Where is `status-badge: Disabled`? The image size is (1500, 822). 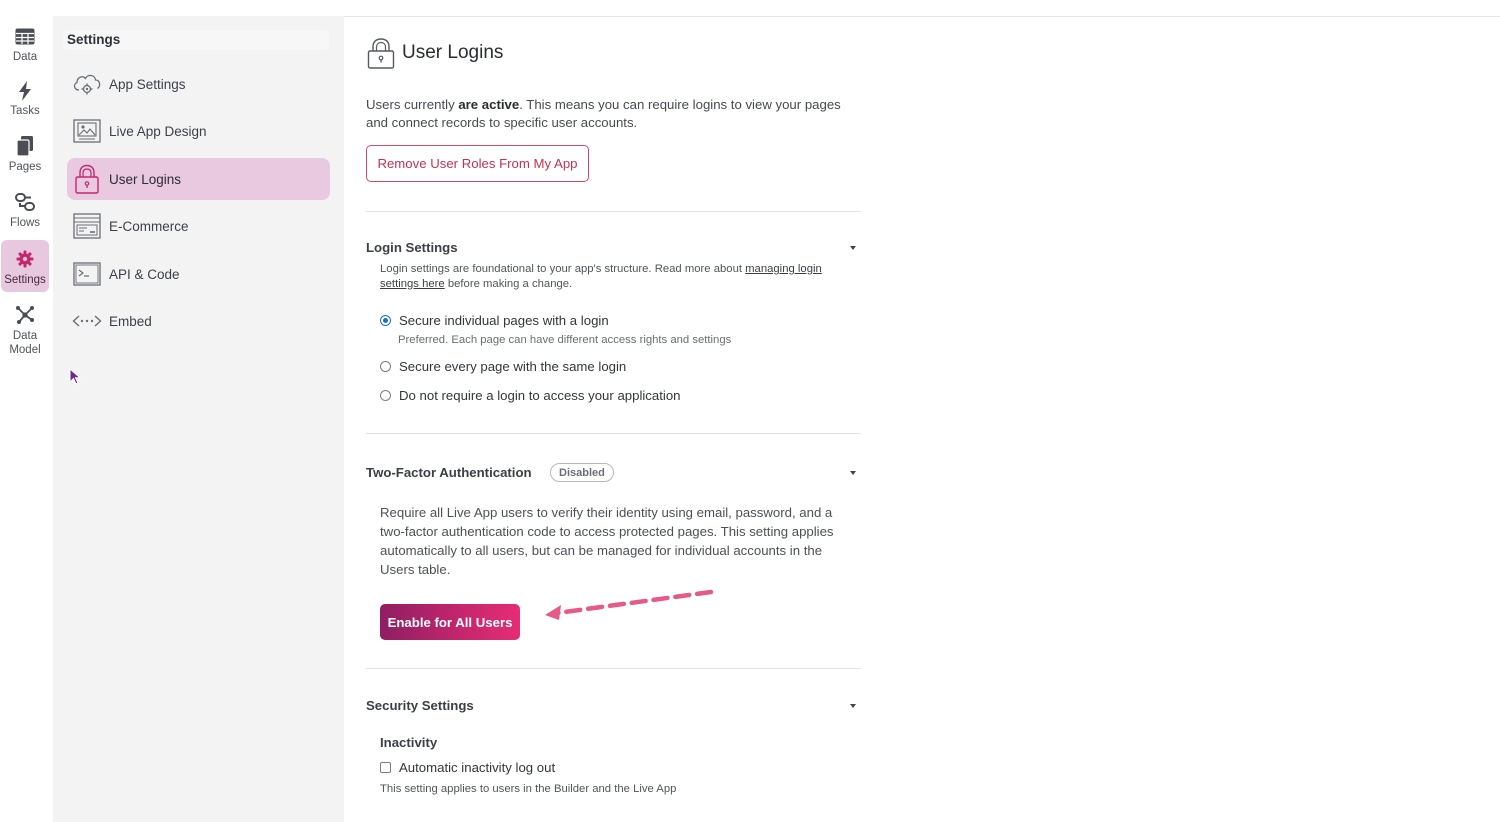 status-badge: Disabled is located at coordinates (582, 472).